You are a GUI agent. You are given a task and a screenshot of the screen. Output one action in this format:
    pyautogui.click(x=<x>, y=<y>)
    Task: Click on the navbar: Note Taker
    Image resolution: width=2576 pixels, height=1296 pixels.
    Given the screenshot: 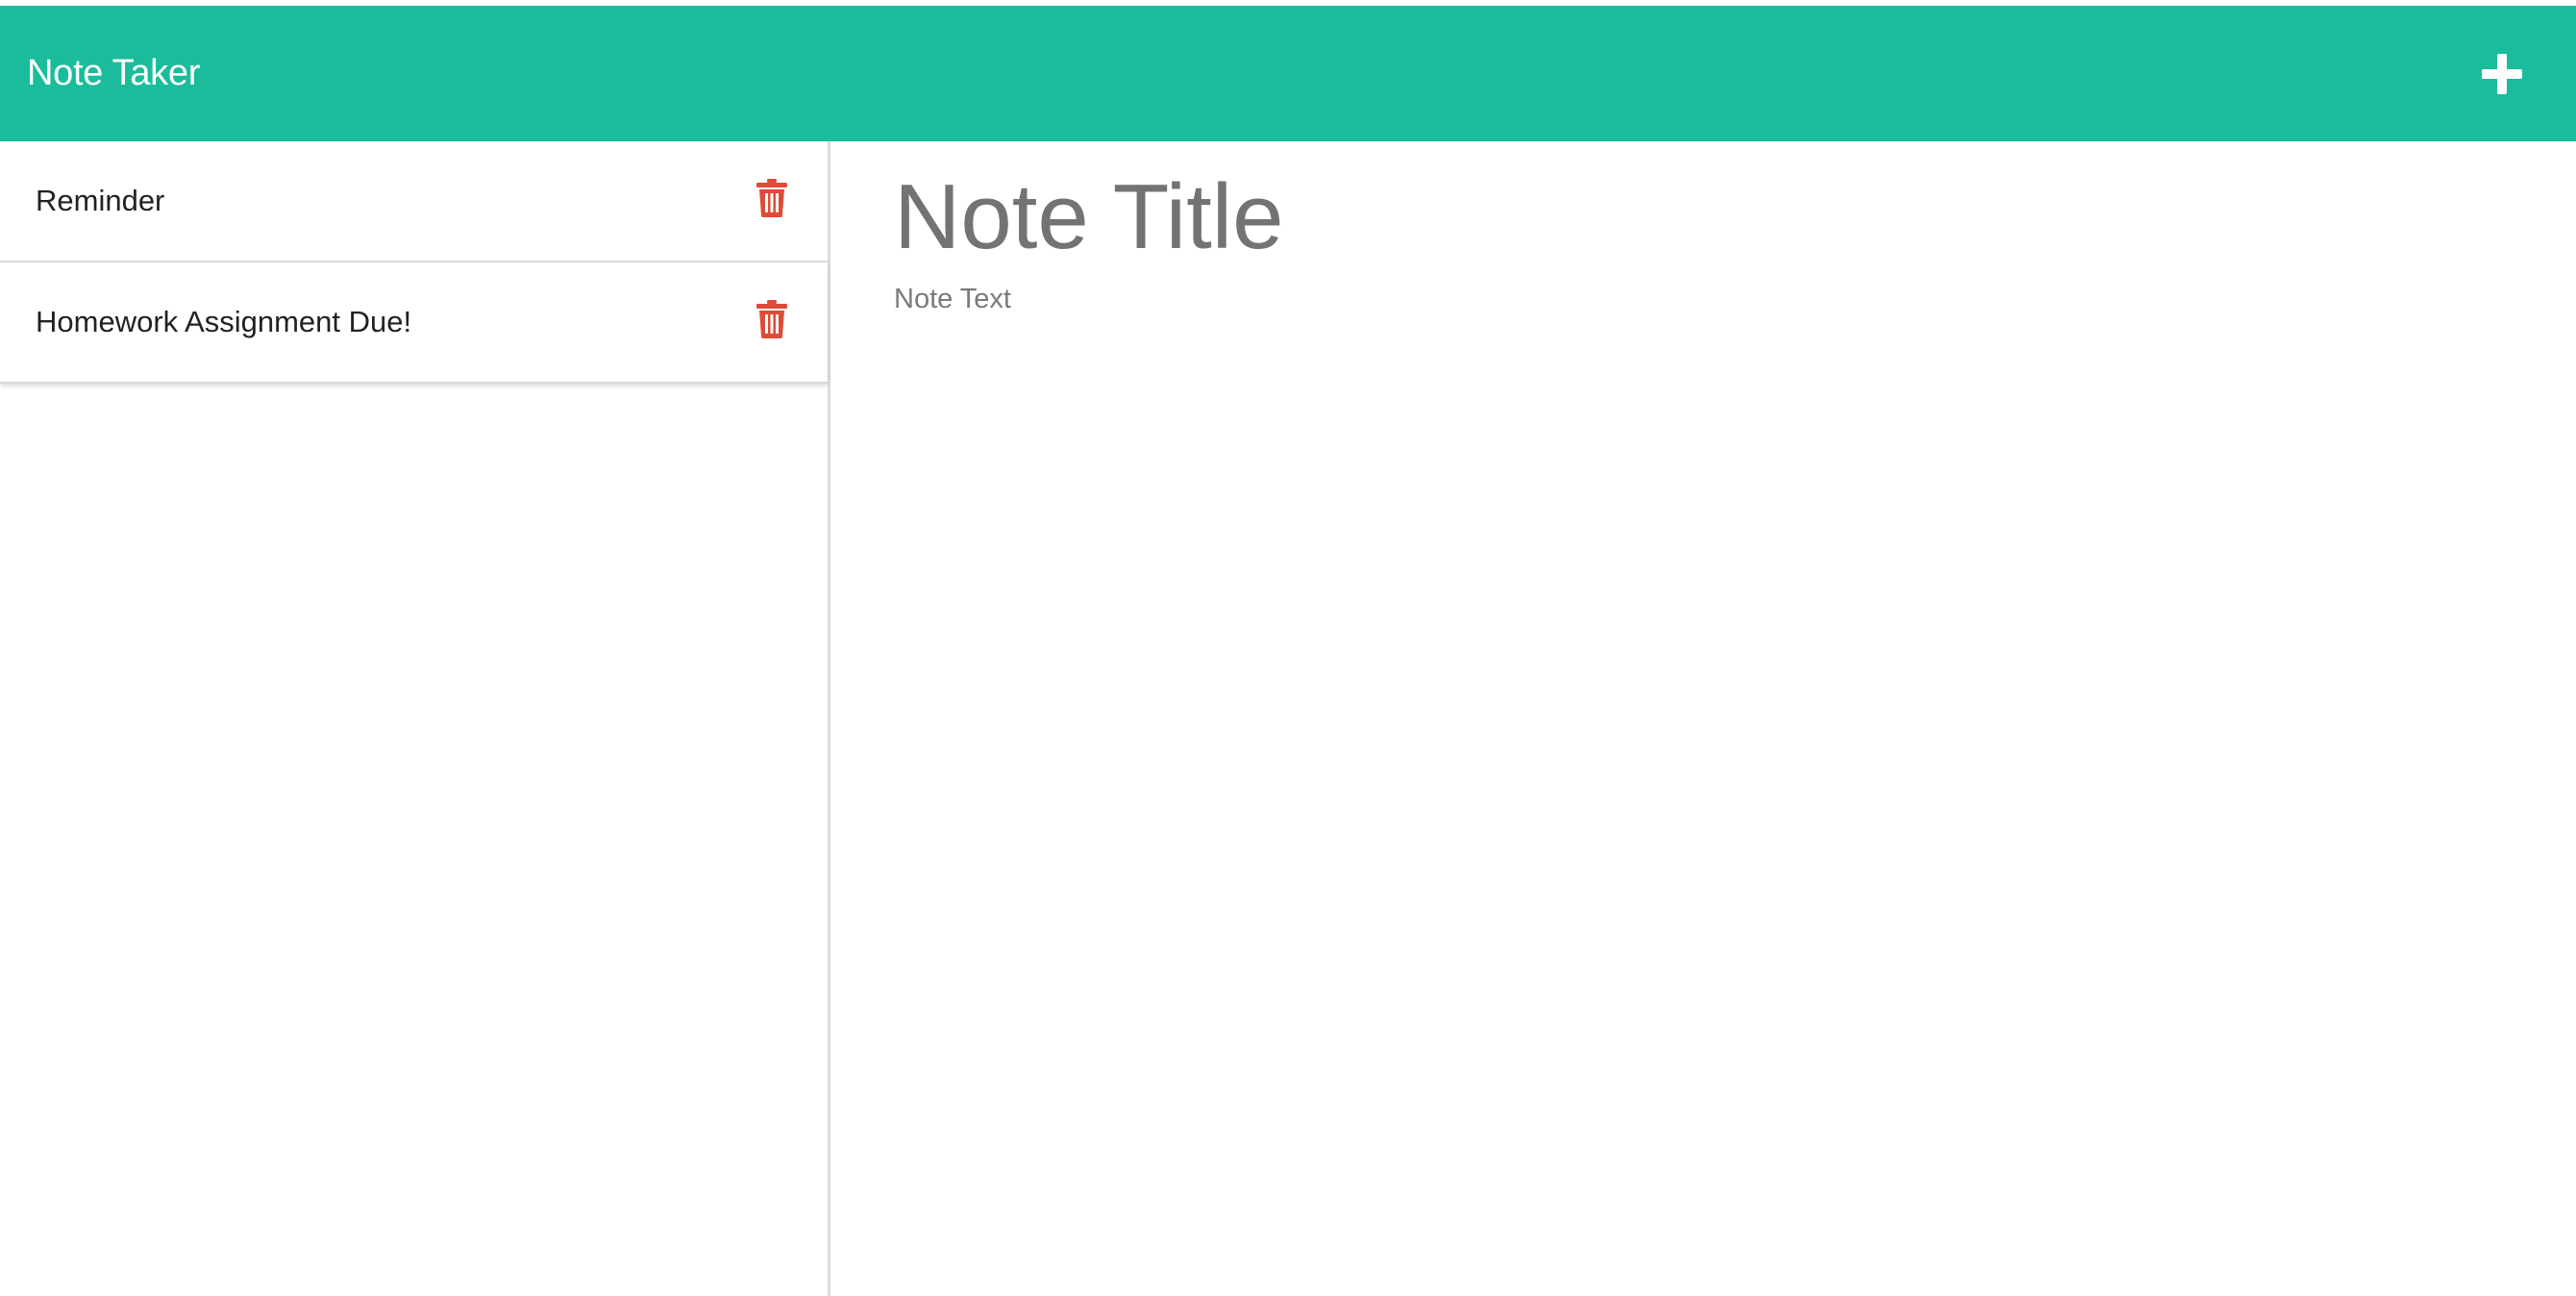 What is the action you would take?
    pyautogui.click(x=1288, y=73)
    